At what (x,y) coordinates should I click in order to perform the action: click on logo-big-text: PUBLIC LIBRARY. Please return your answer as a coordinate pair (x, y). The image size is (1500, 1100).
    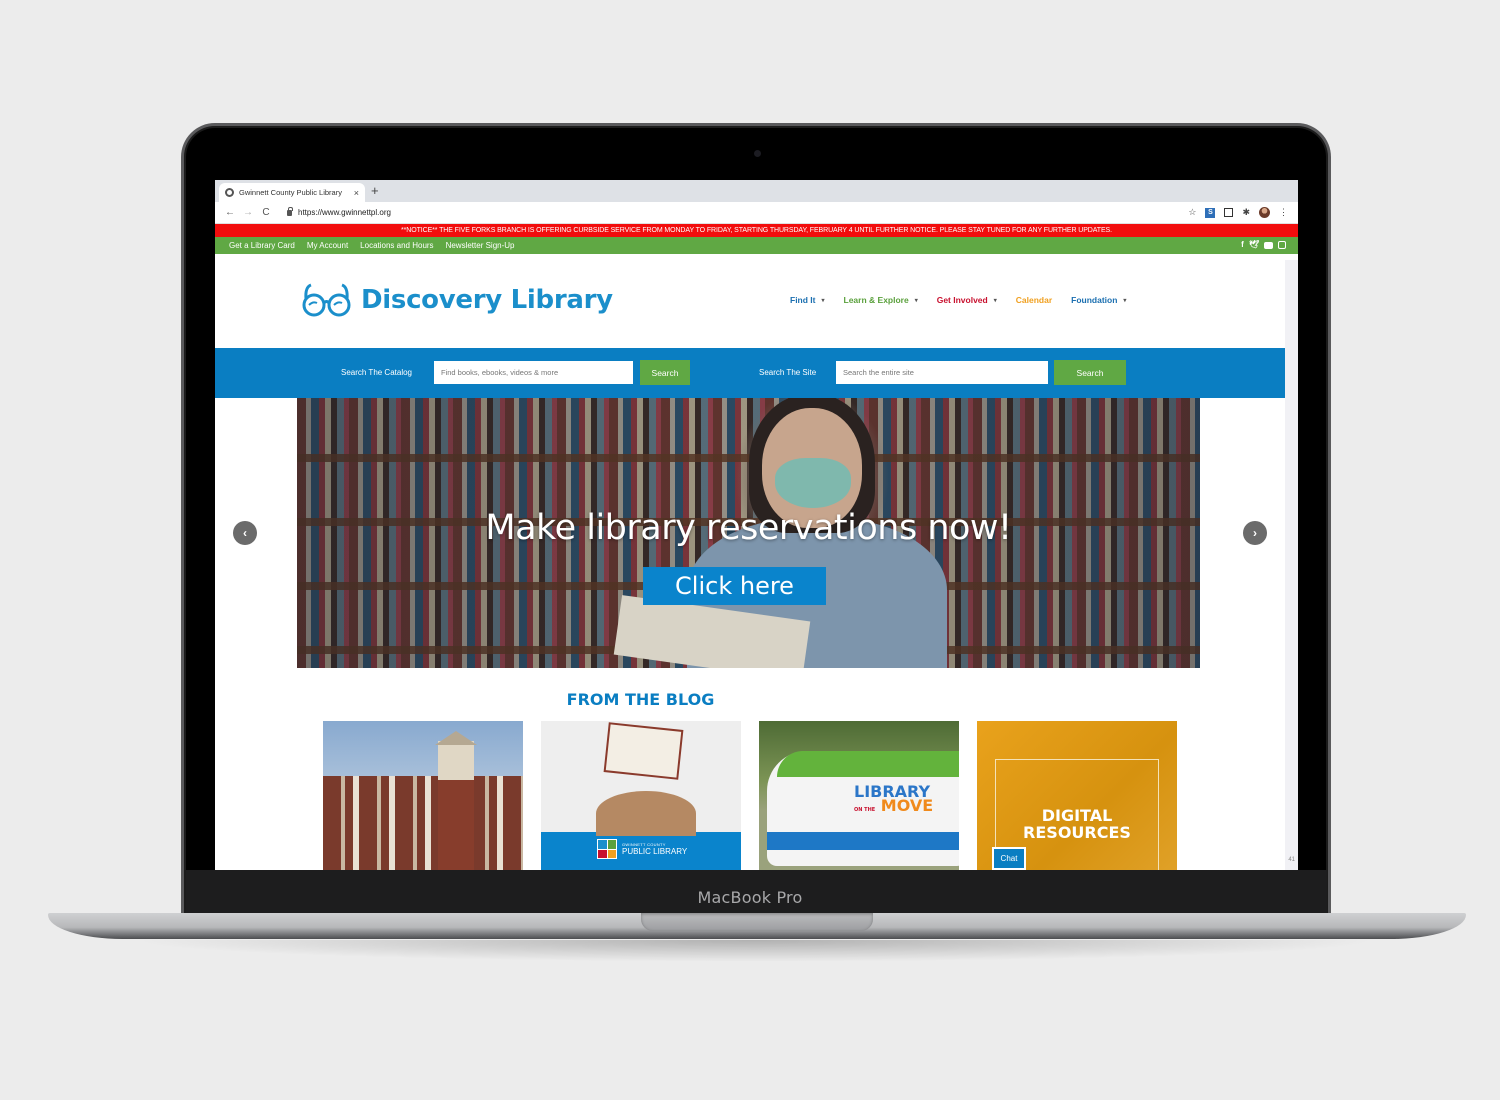
    Looking at the image, I should click on (655, 851).